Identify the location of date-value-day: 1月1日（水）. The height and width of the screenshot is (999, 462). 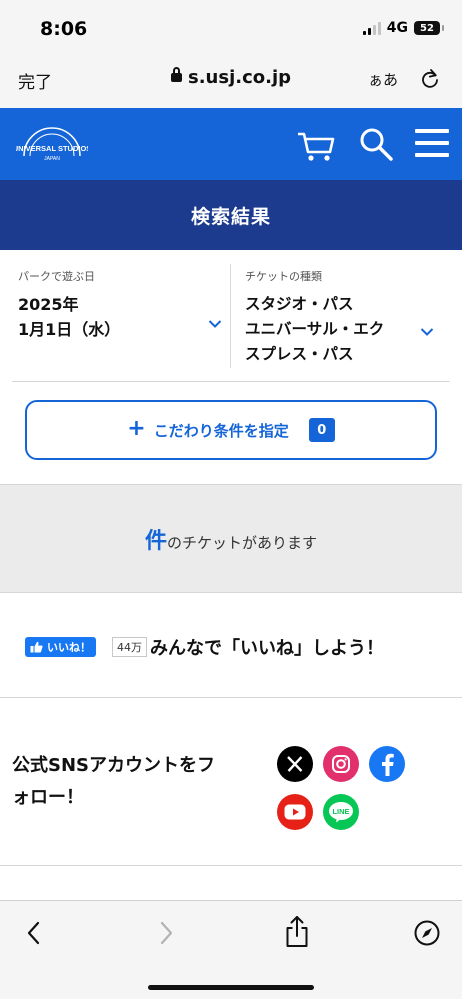
(69, 329).